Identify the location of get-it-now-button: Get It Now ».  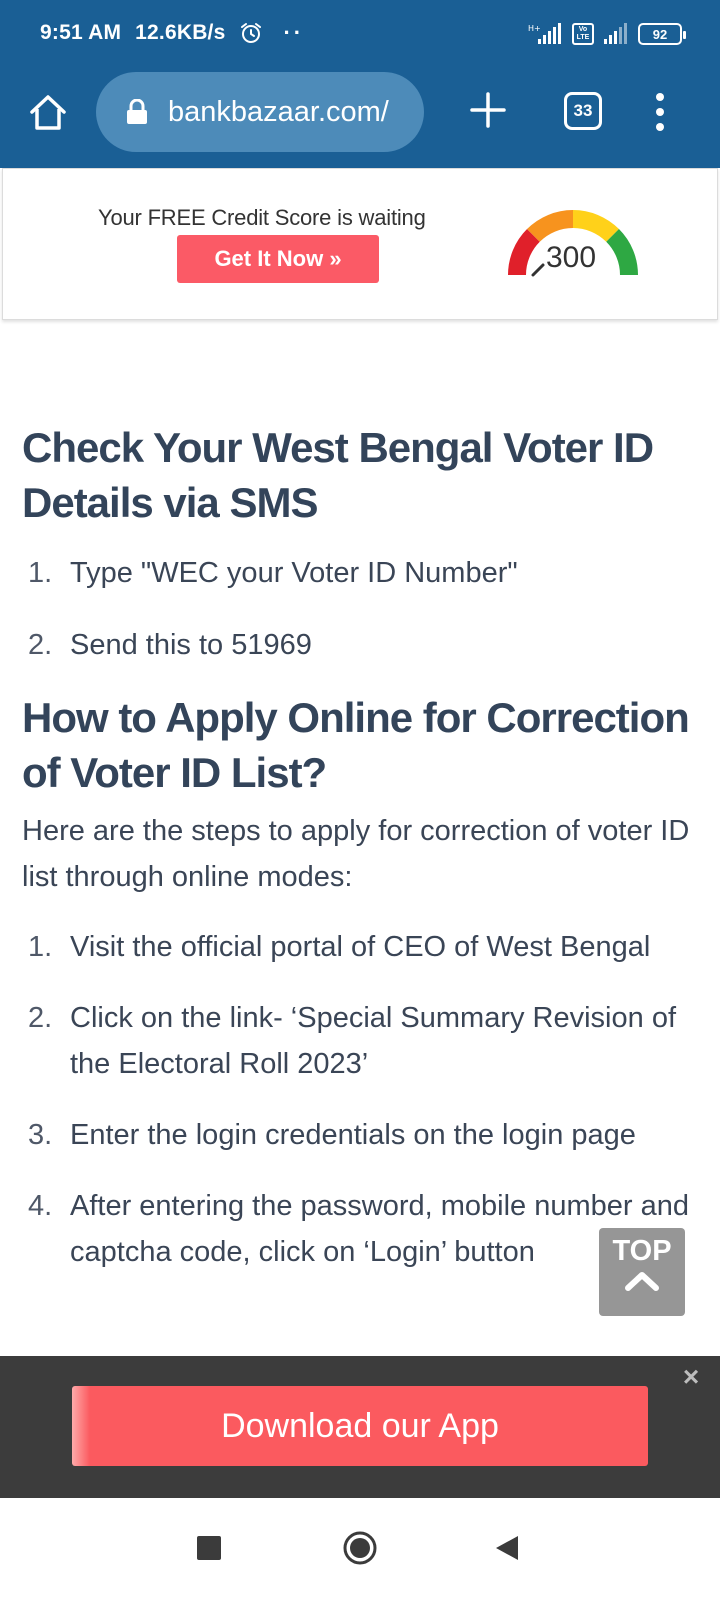
(278, 259).